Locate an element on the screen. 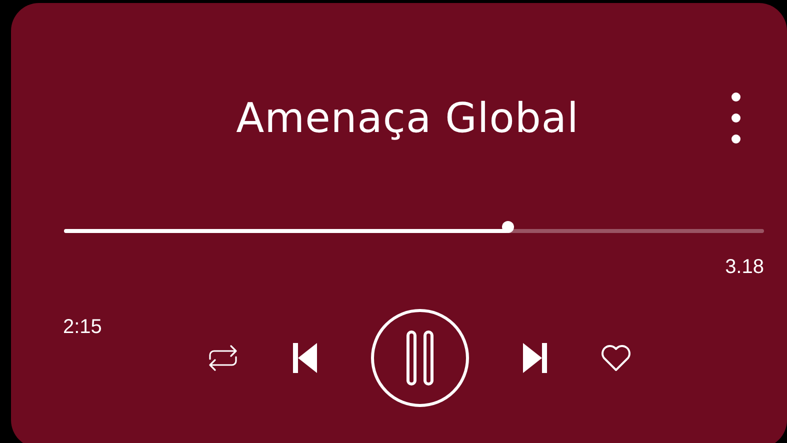  play-pause-button is located at coordinates (420, 358).